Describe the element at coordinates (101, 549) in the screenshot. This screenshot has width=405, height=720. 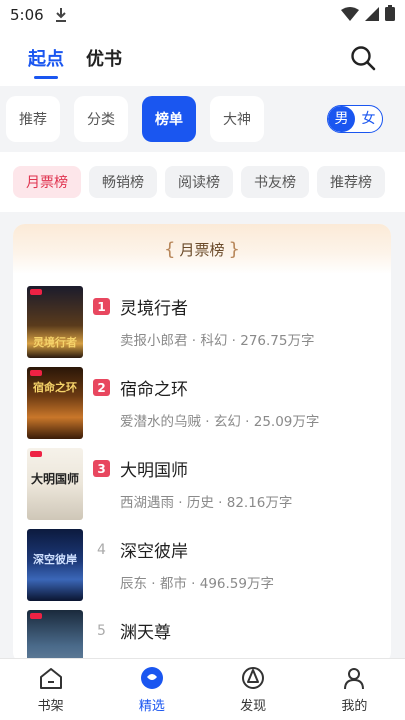
I see `rank-badge: 4` at that location.